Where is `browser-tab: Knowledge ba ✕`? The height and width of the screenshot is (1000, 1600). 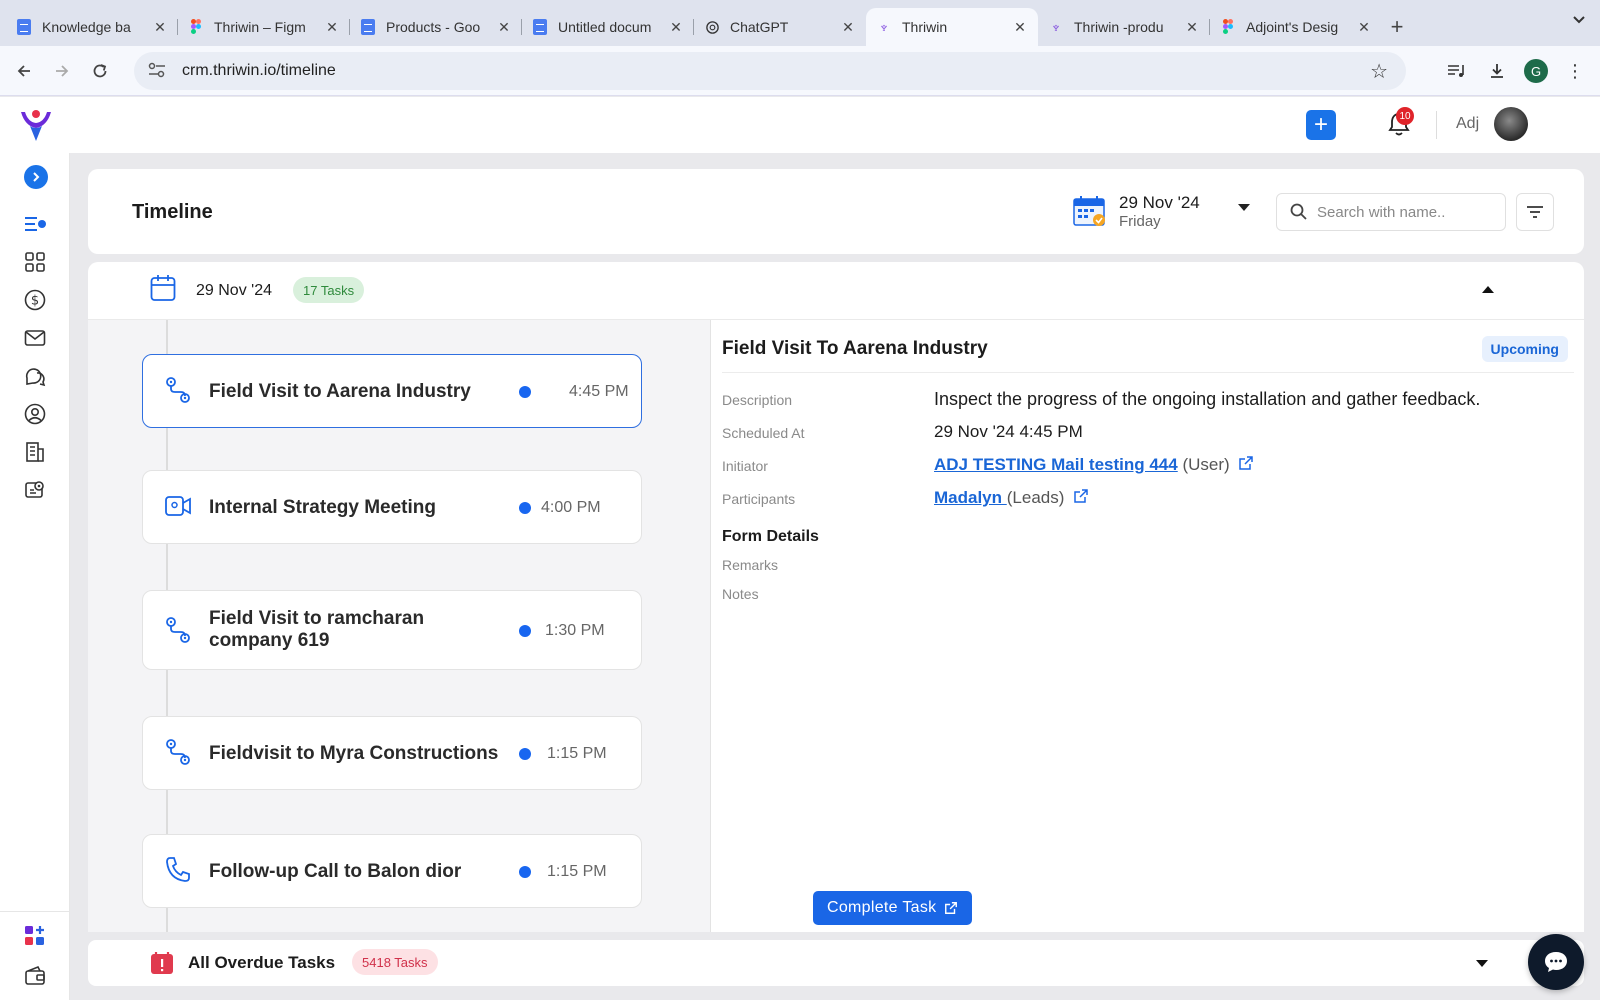 browser-tab: Knowledge ba ✕ is located at coordinates (92, 27).